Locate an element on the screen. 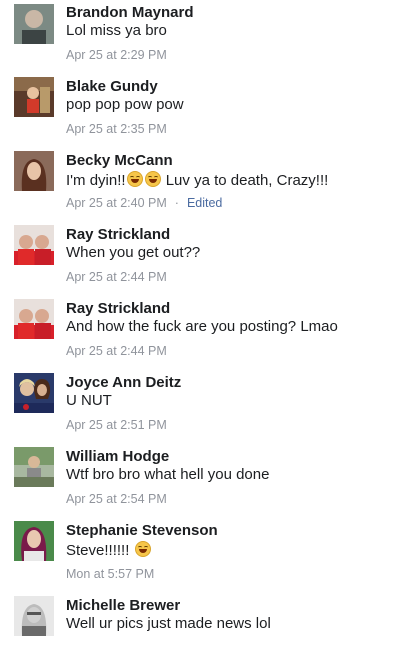 Image resolution: width=407 pixels, height=666 pixels. commenter-name: William Hodge is located at coordinates (117, 456).